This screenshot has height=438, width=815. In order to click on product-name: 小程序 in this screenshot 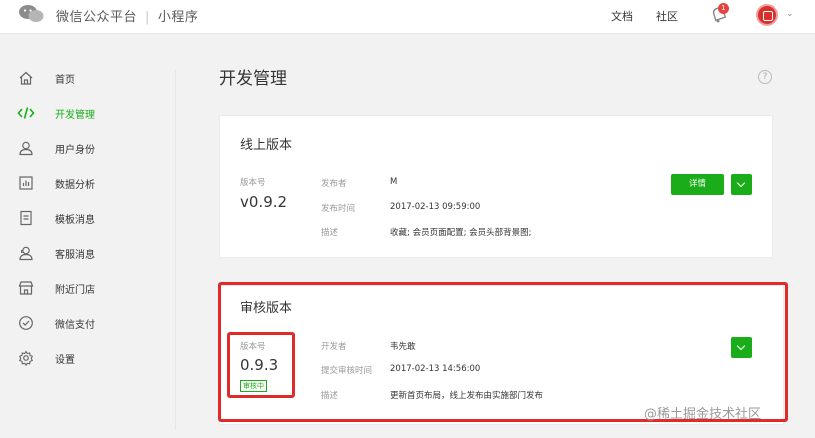, I will do `click(178, 17)`.